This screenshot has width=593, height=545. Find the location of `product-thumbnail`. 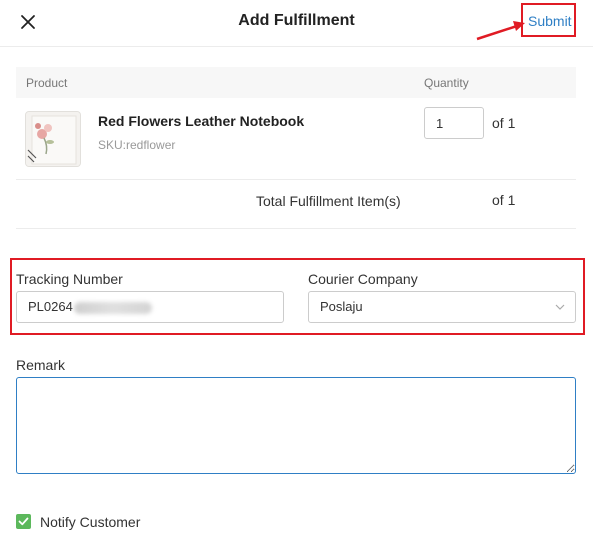

product-thumbnail is located at coordinates (53, 139).